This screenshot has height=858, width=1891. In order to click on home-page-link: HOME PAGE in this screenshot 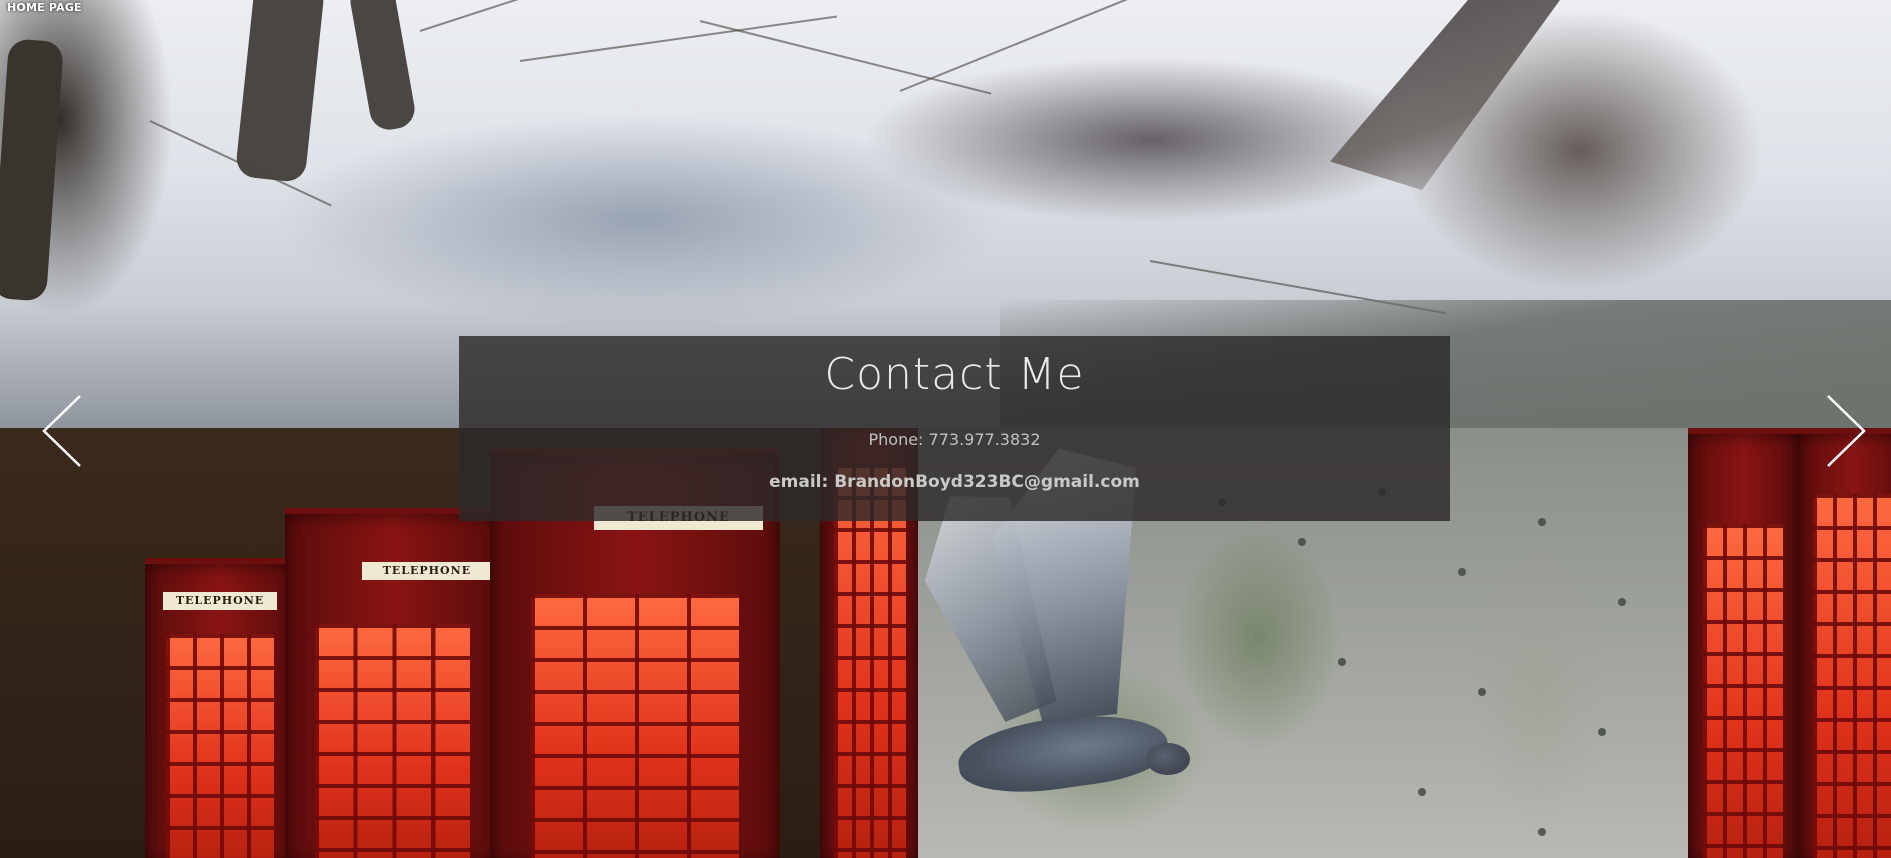, I will do `click(44, 7)`.